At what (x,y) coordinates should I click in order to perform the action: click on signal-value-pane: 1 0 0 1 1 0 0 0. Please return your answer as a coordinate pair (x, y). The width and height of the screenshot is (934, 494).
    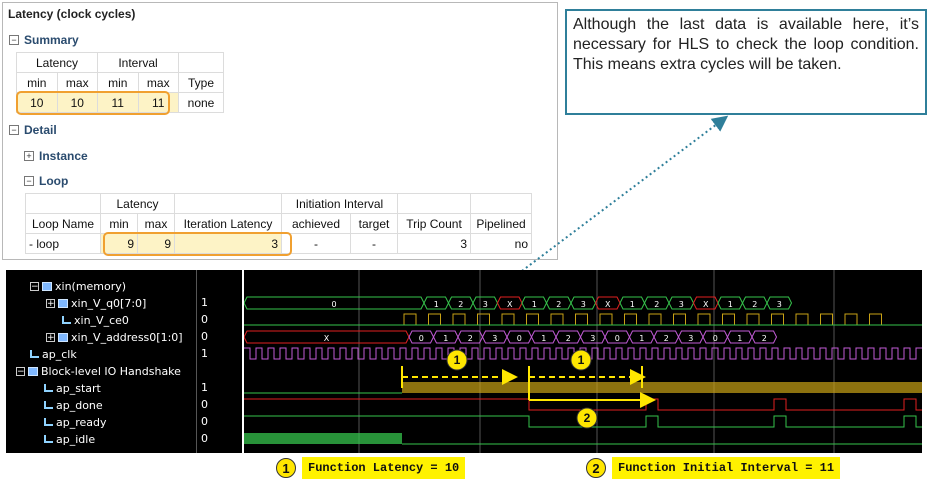
    Looking at the image, I should click on (219, 361).